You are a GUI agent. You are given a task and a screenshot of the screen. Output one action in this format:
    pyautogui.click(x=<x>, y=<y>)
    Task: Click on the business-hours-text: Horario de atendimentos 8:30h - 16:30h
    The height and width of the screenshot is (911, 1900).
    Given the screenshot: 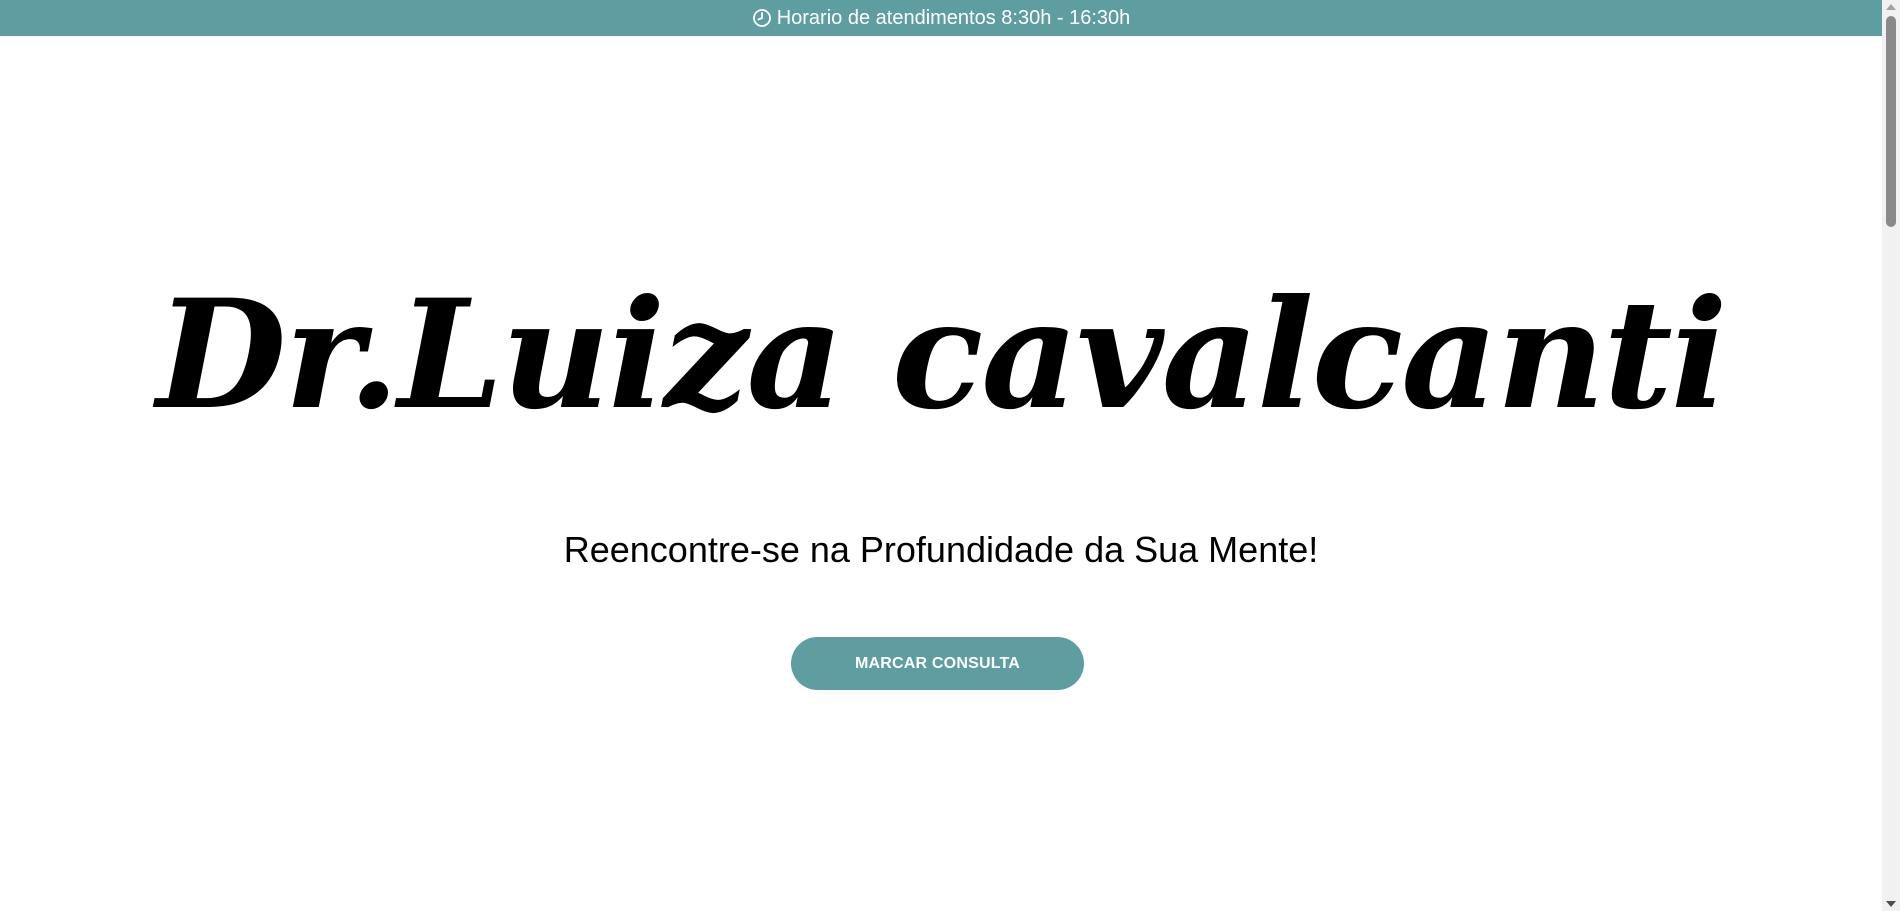 What is the action you would take?
    pyautogui.click(x=953, y=18)
    